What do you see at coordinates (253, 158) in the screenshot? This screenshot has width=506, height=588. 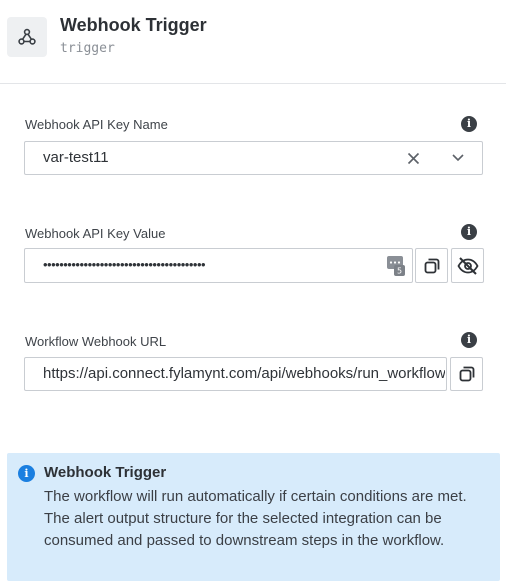 I see `key-name-select: var-test11` at bounding box center [253, 158].